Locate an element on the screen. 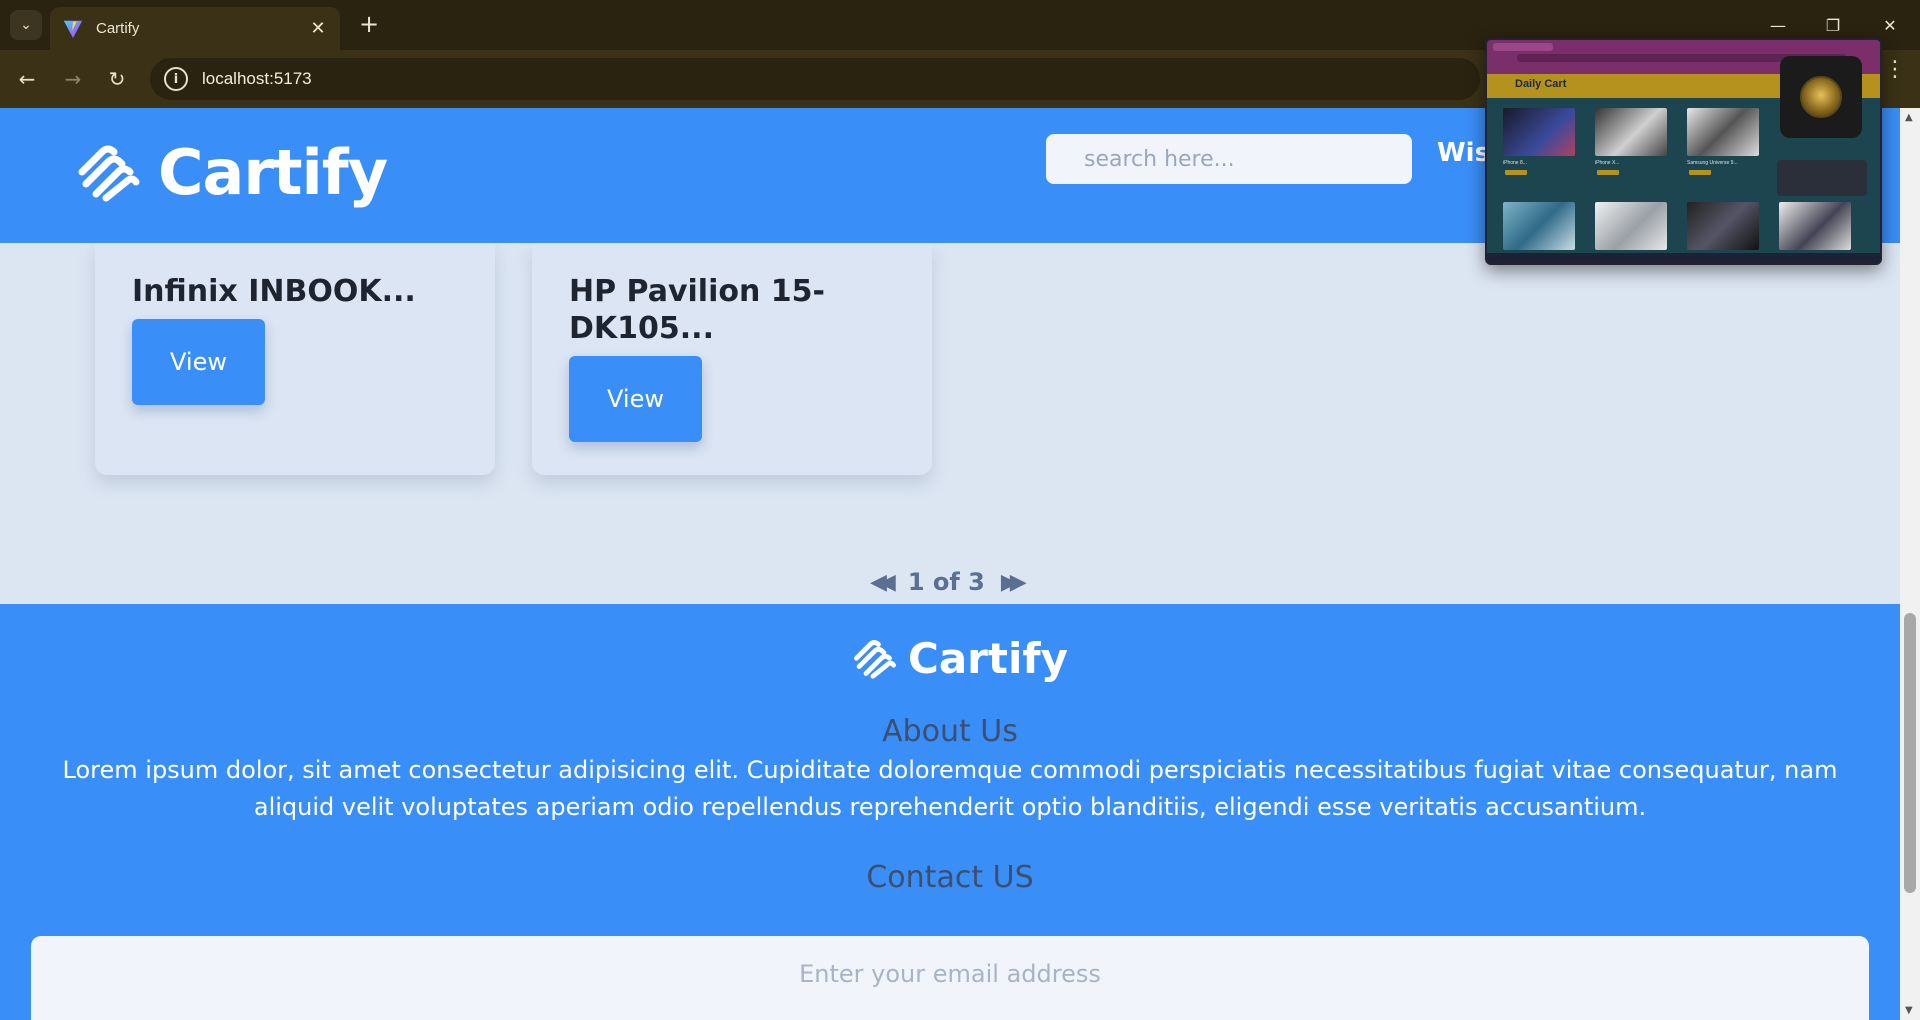  pagination: ◀◀ 1 of 3 ▶▶ is located at coordinates (948, 582).